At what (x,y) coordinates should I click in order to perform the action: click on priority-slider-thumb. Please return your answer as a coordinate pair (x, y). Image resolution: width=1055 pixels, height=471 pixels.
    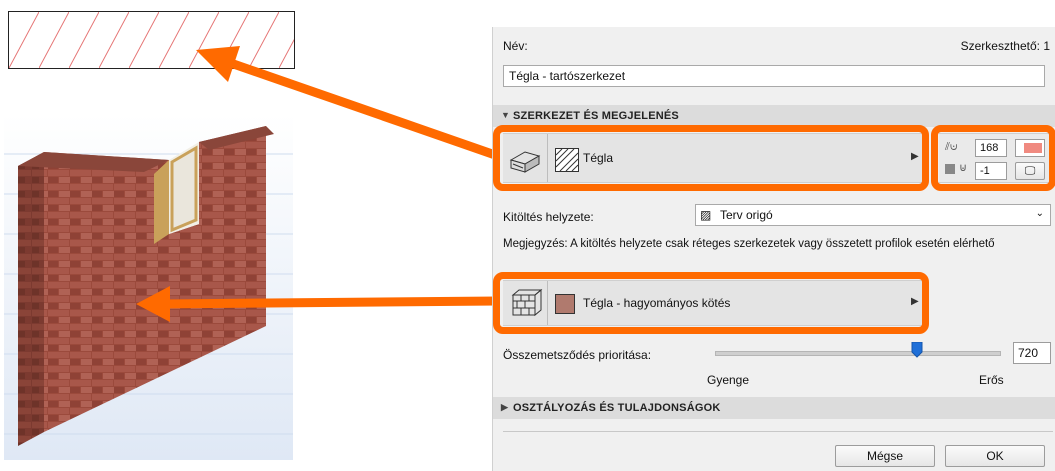
    Looking at the image, I should click on (917, 349).